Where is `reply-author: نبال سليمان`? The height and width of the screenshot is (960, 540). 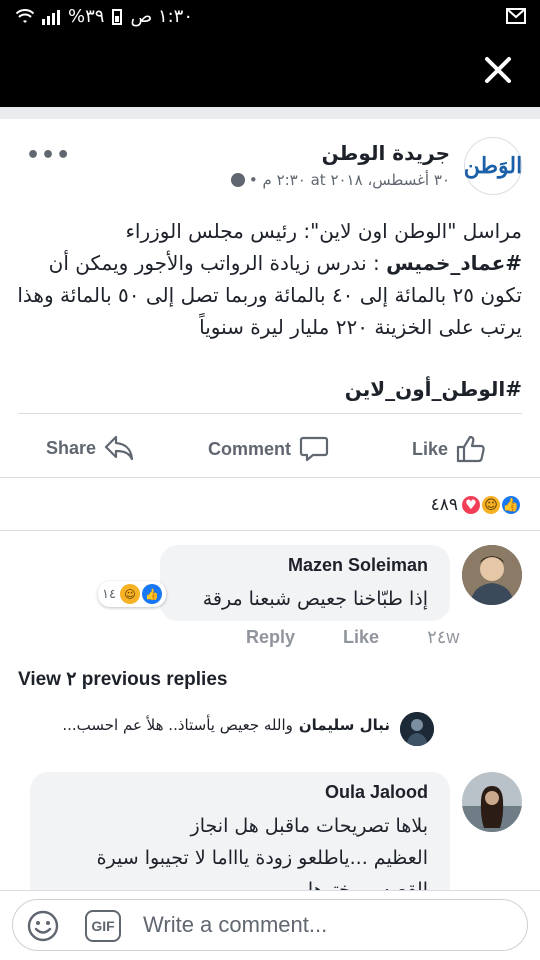 reply-author: نبال سليمان is located at coordinates (344, 725).